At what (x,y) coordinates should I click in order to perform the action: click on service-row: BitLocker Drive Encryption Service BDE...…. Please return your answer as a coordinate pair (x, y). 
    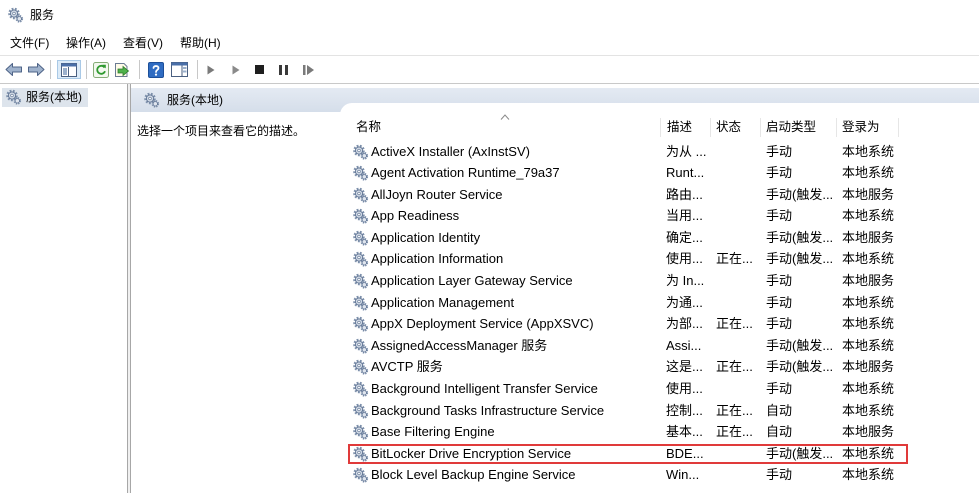
    Looking at the image, I should click on (659, 454).